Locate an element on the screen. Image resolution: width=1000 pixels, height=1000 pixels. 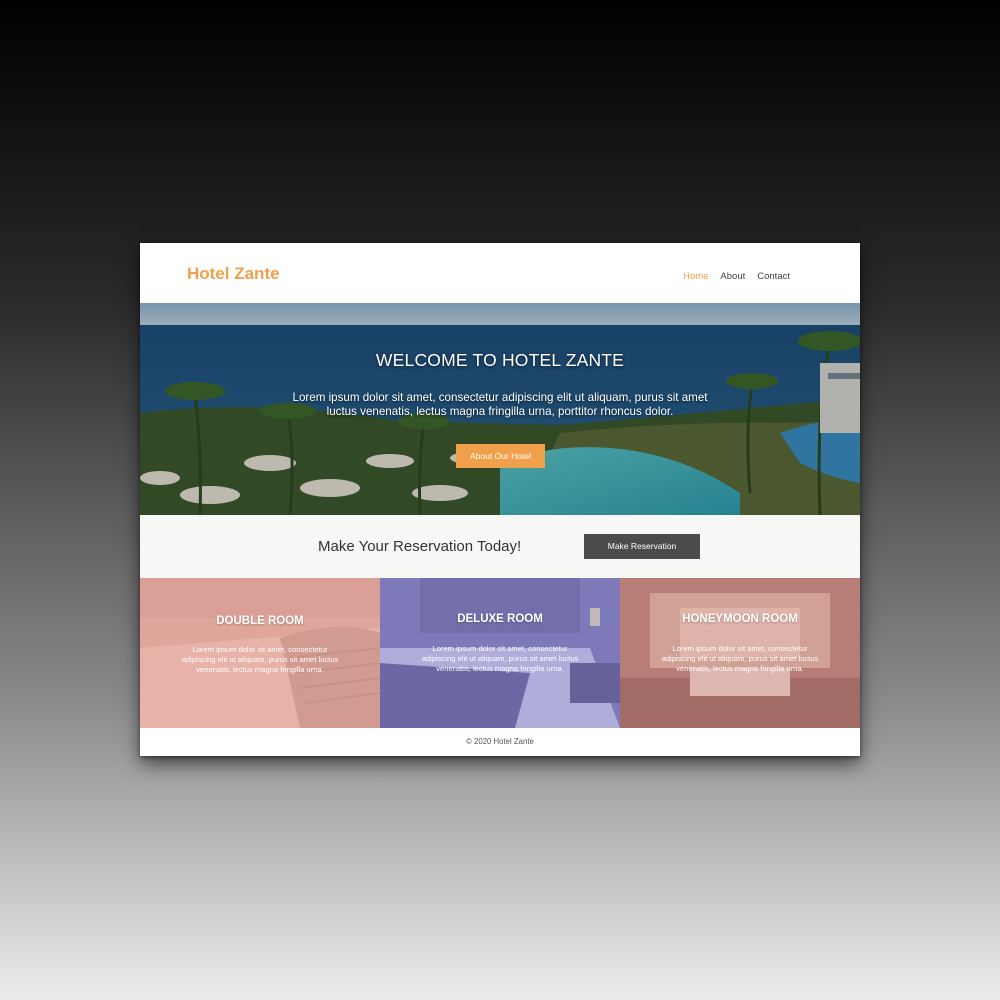
nav-home-link: Home is located at coordinates (695, 276).